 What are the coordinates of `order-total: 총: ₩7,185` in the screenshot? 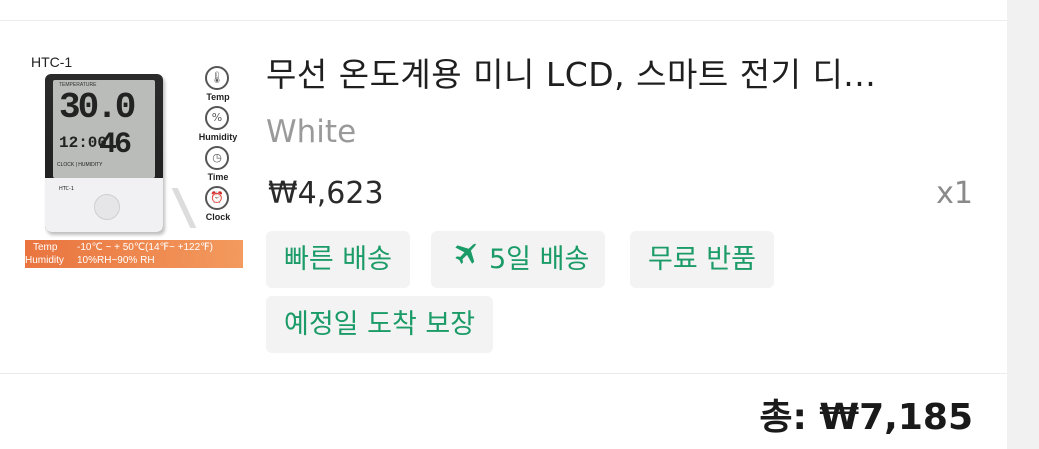 It's located at (866, 417).